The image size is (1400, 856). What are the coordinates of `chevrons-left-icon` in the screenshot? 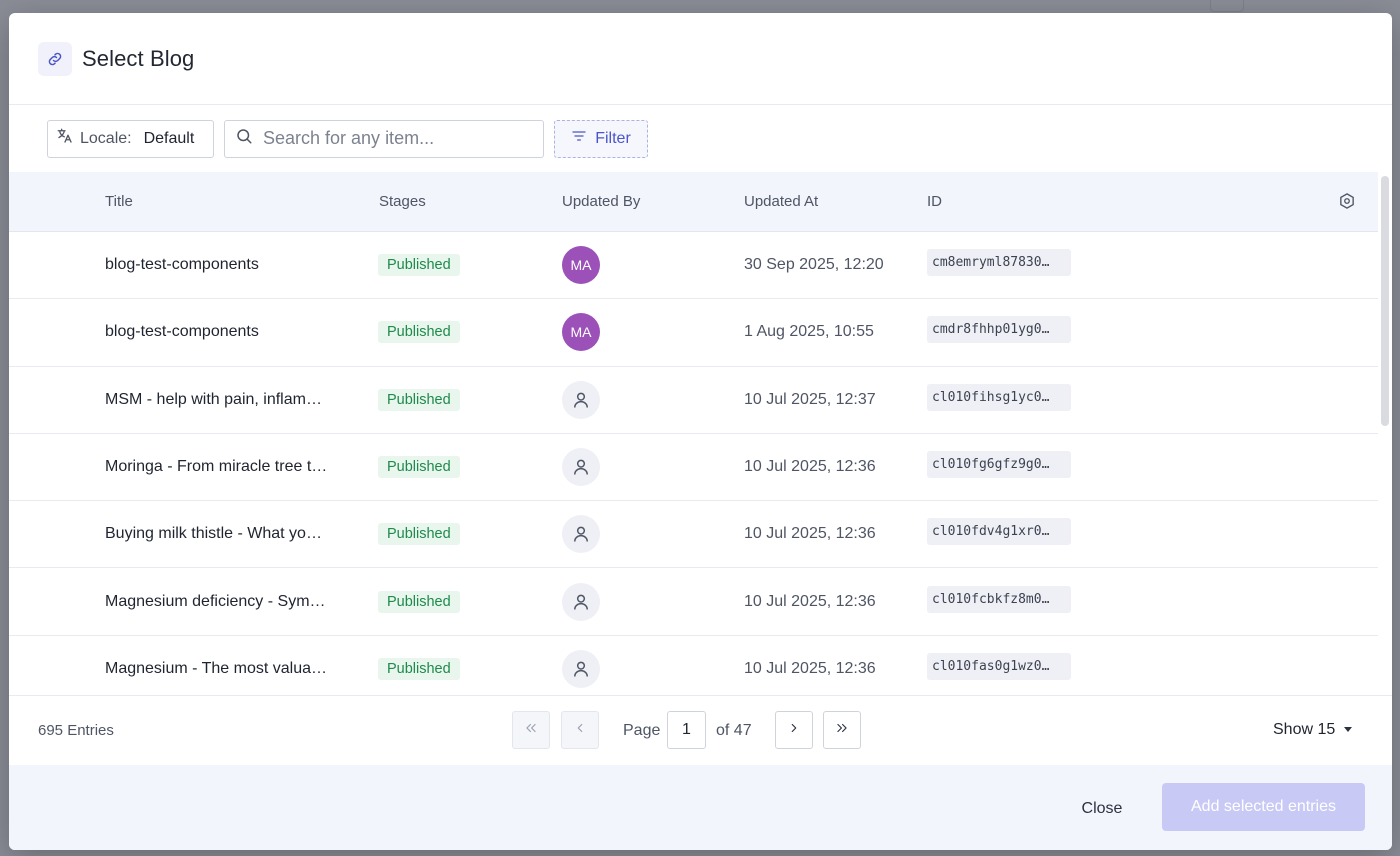 It's located at (531, 730).